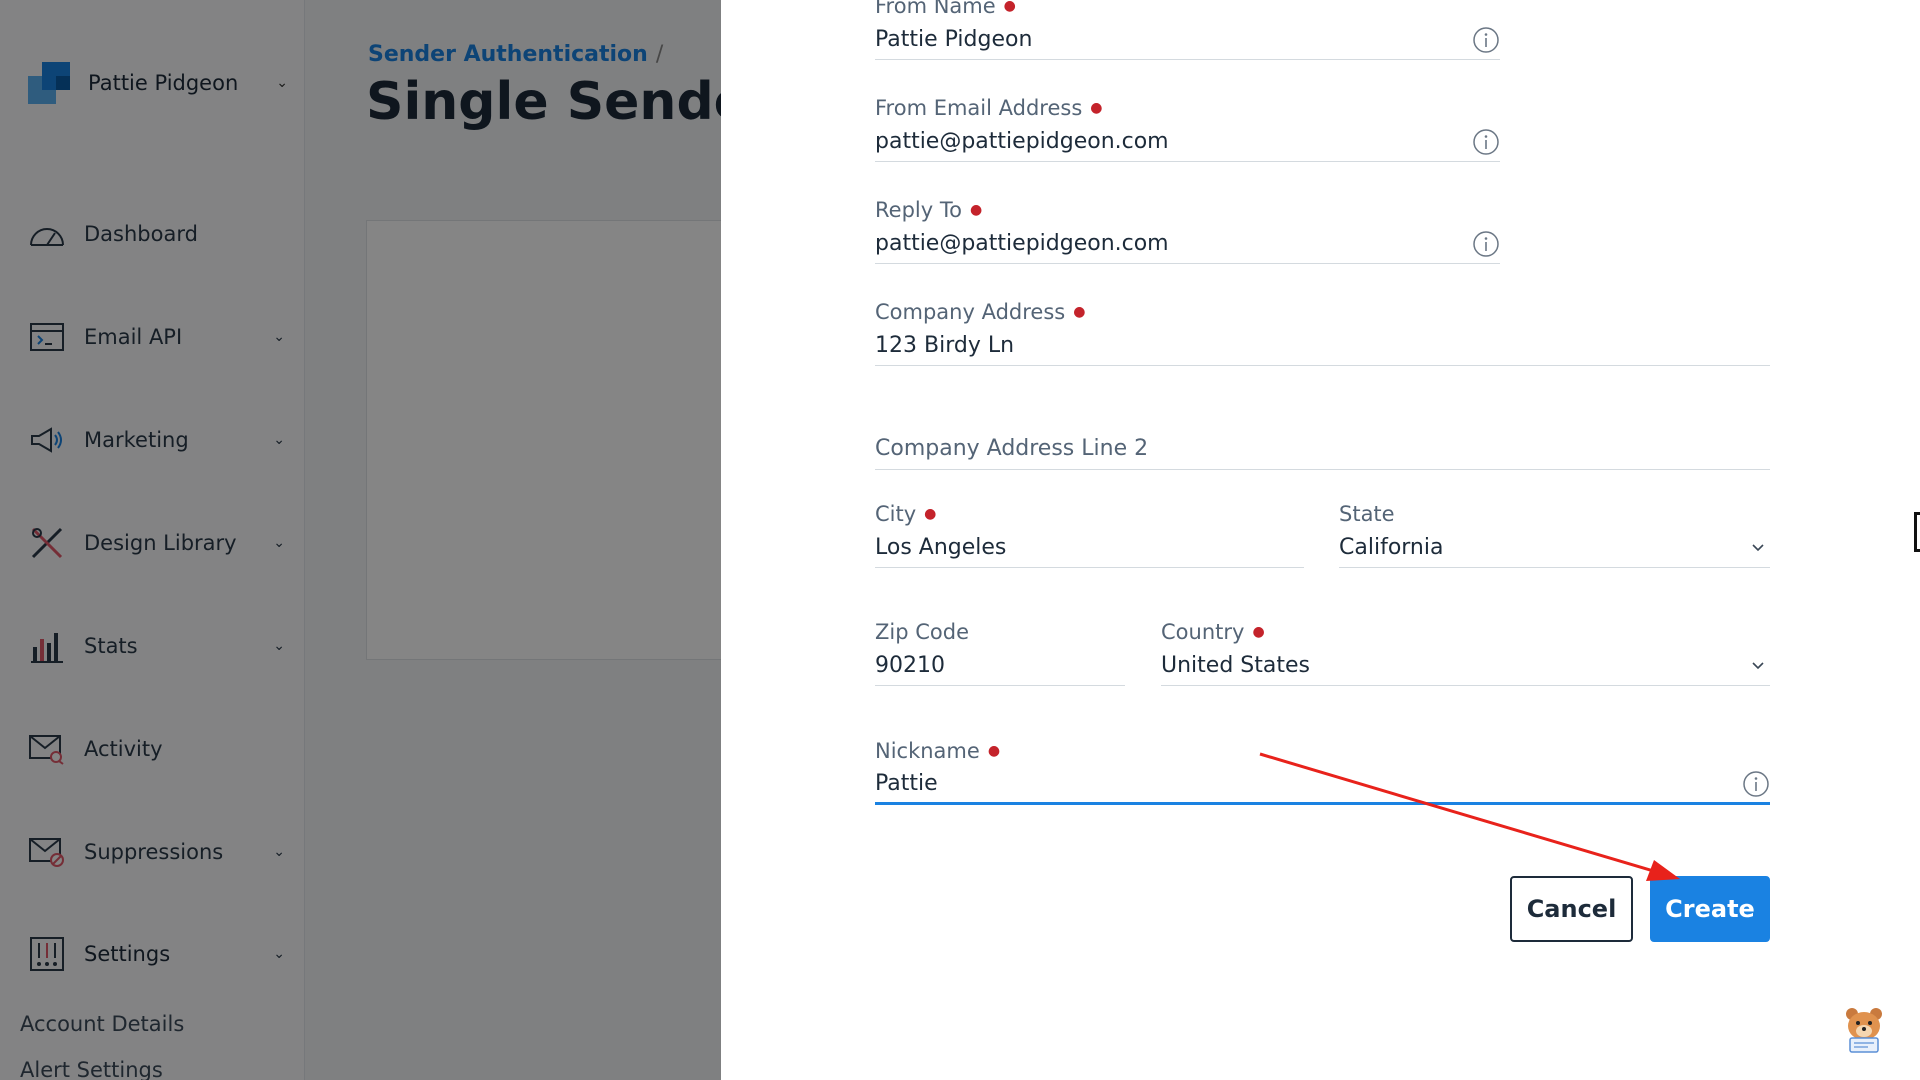 This screenshot has height=1080, width=1920. Describe the element at coordinates (1571, 909) in the screenshot. I see `cancel-button: Cancel` at that location.